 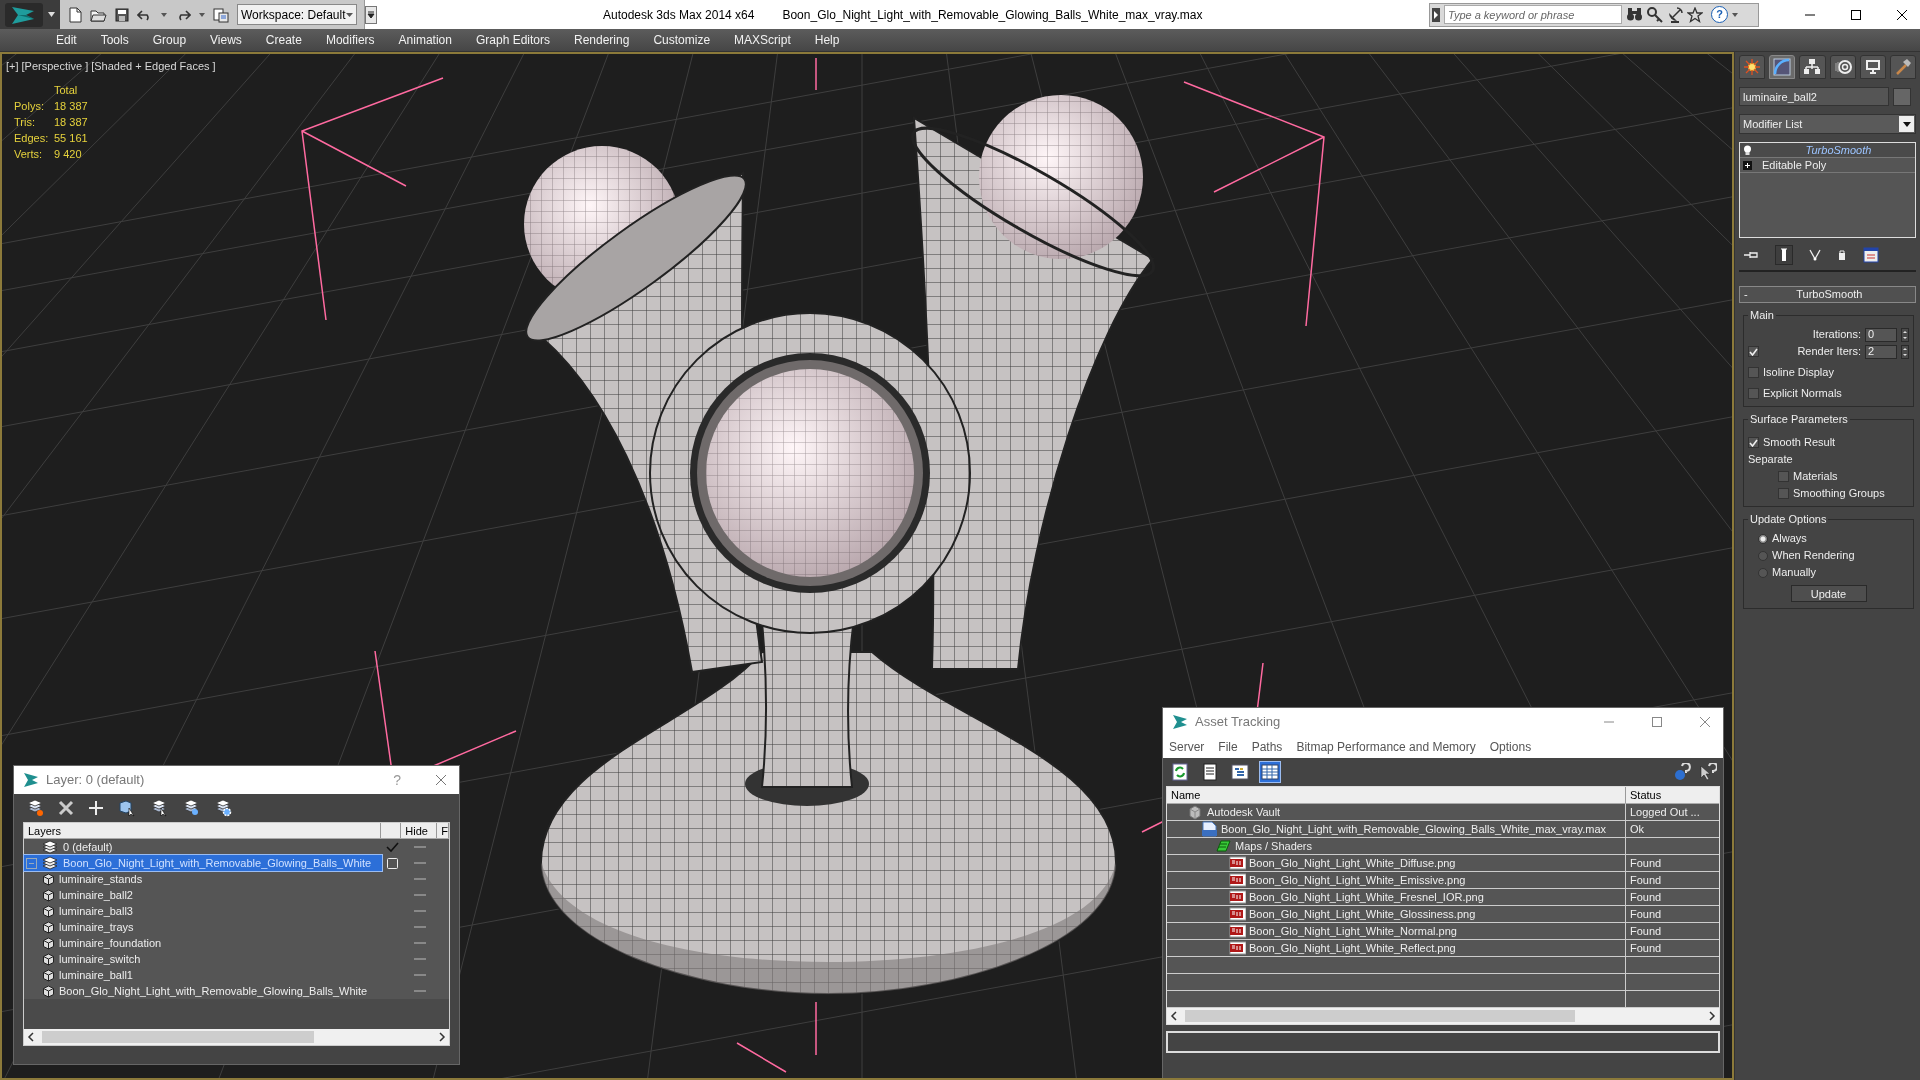 What do you see at coordinates (223, 808) in the screenshot?
I see `layer-gear-icon` at bounding box center [223, 808].